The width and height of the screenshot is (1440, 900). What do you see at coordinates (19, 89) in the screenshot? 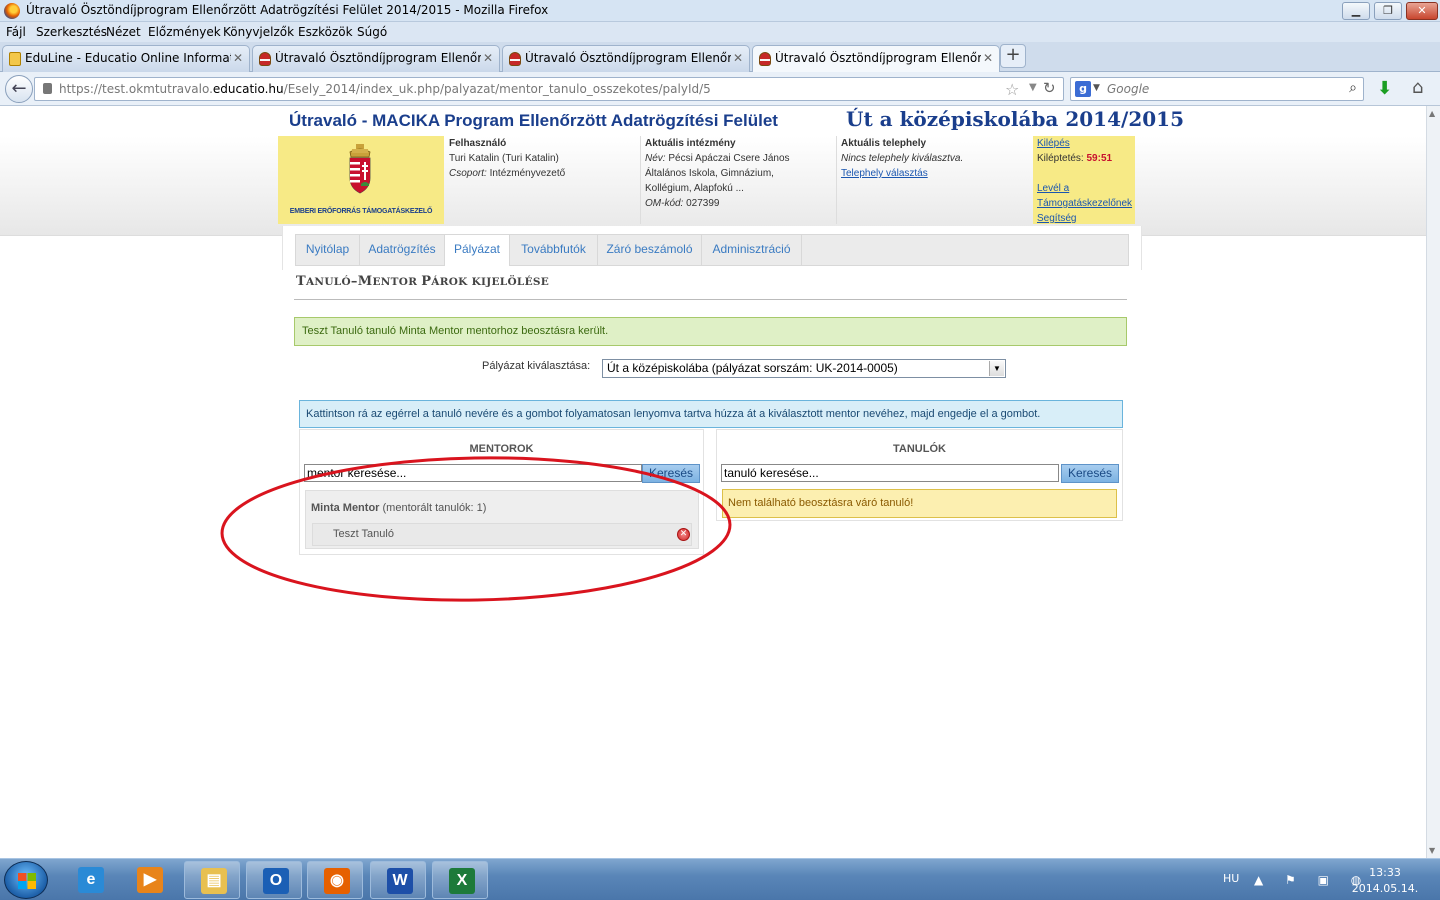
I see `back-arrow-icon: ←` at bounding box center [19, 89].